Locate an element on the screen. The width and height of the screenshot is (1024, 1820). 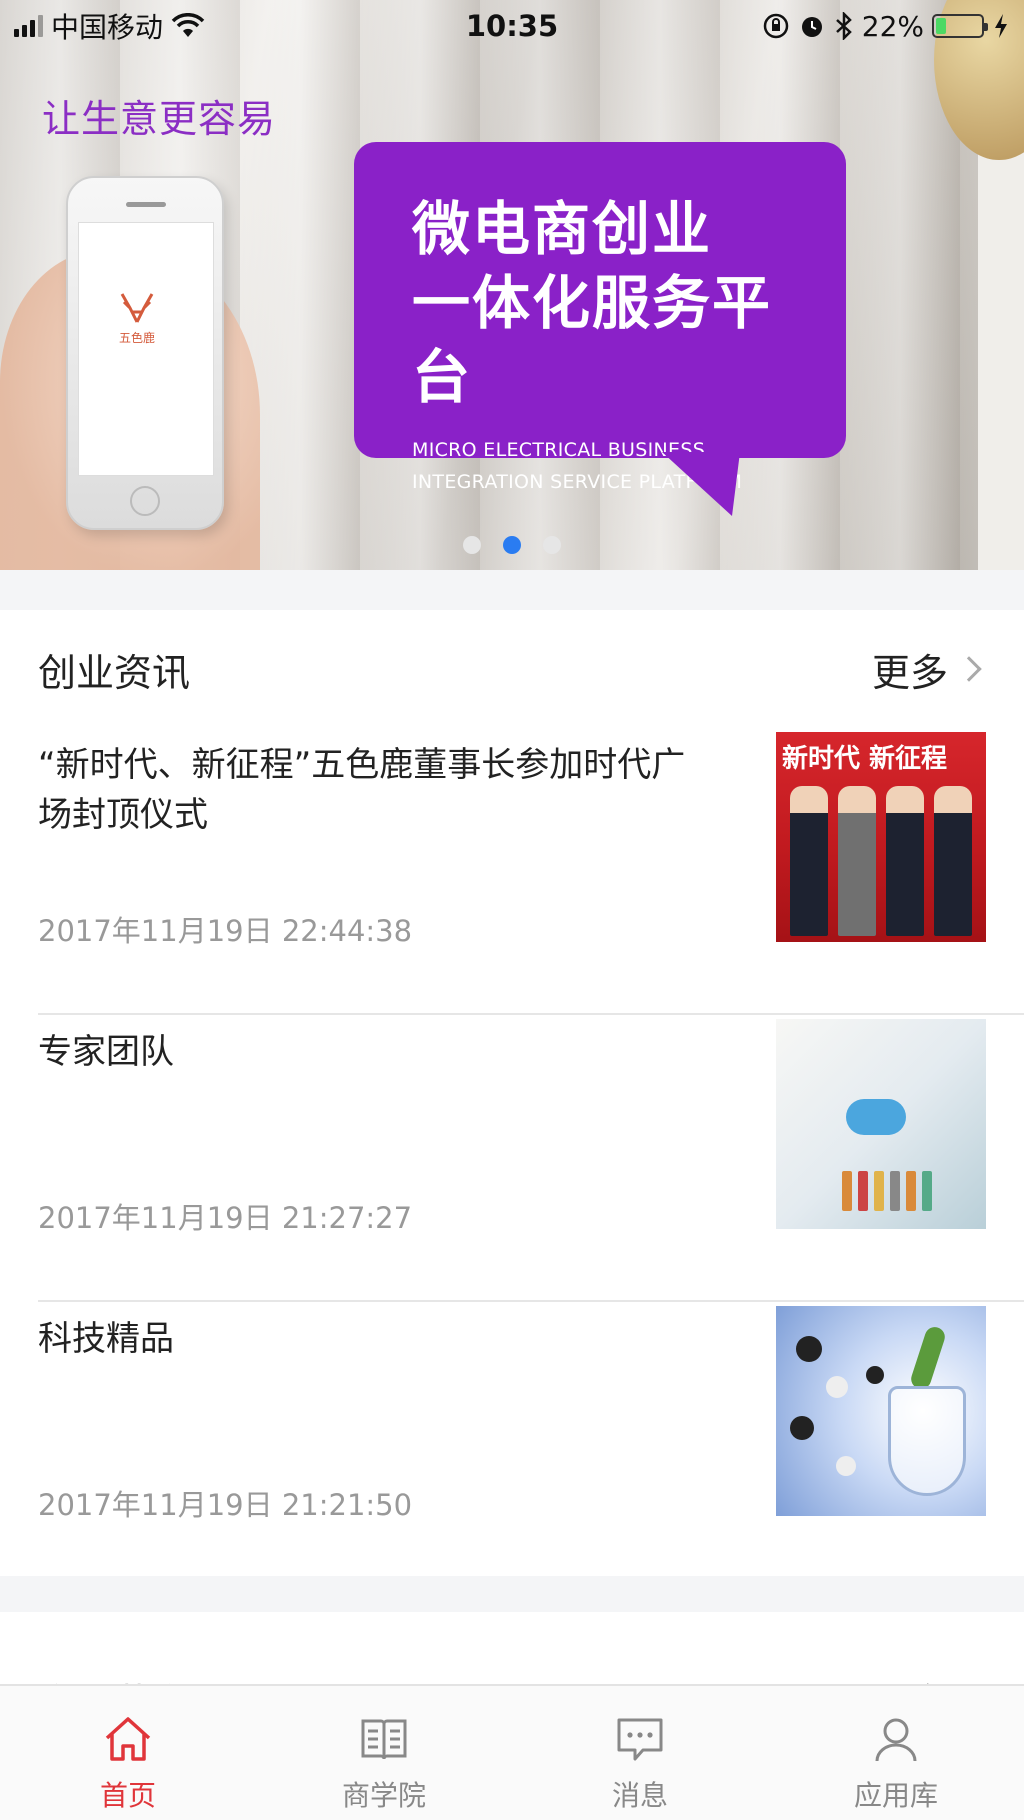
bluetooth-icon is located at coordinates (843, 26).